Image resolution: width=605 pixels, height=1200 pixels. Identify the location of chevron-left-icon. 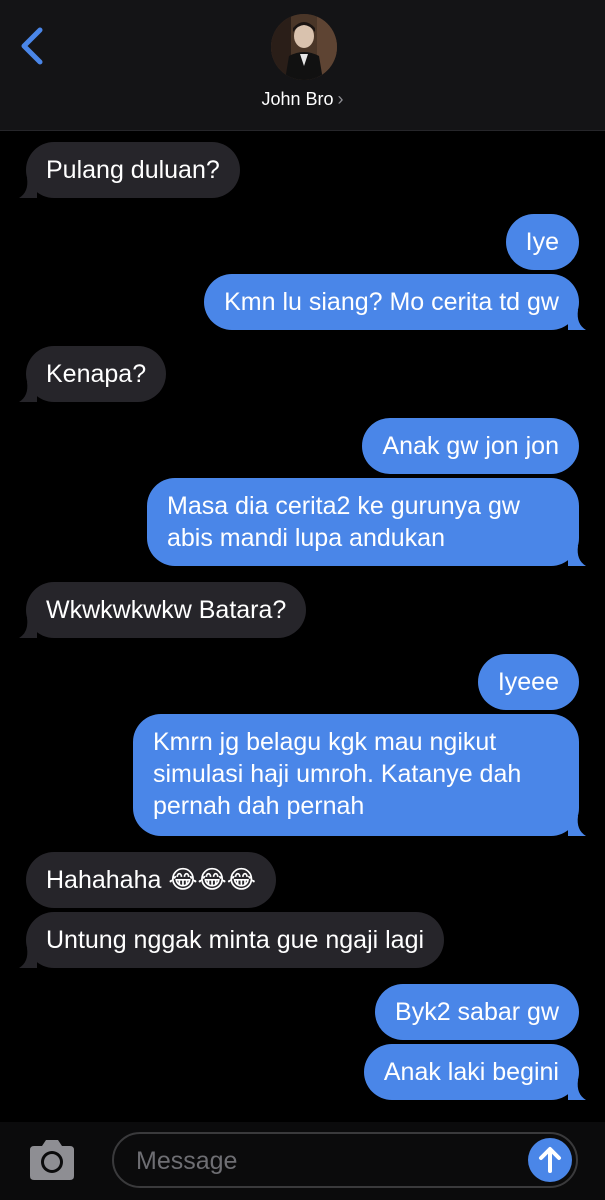
(32, 46).